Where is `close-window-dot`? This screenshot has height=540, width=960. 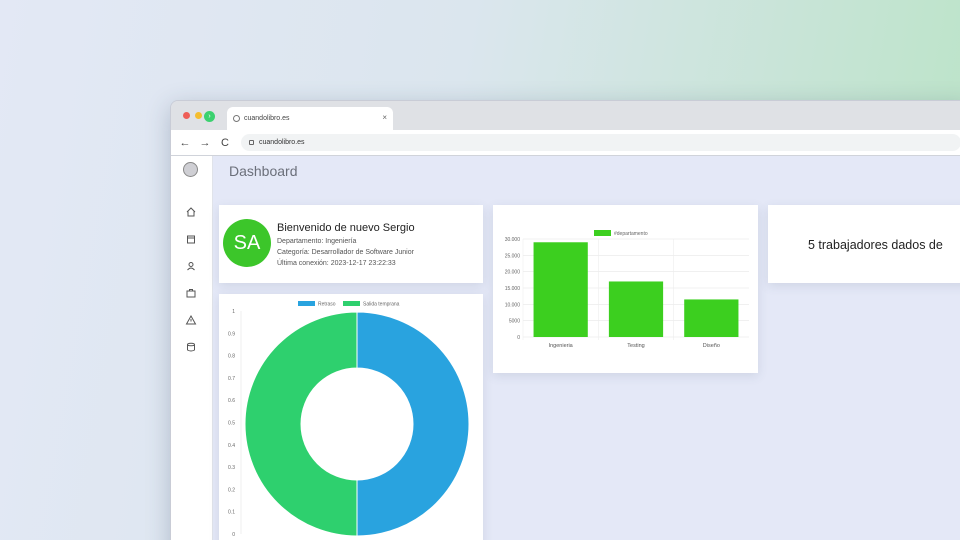 close-window-dot is located at coordinates (186, 115).